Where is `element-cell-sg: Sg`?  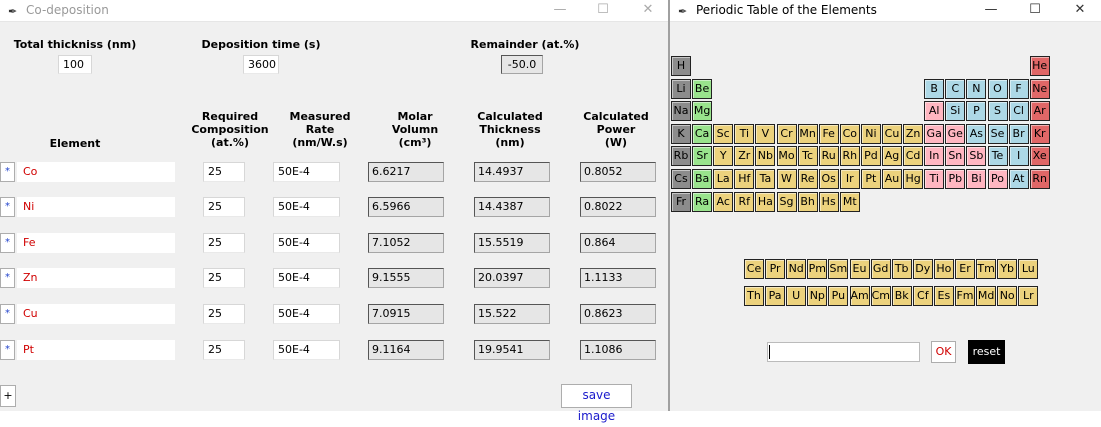
element-cell-sg: Sg is located at coordinates (786, 201).